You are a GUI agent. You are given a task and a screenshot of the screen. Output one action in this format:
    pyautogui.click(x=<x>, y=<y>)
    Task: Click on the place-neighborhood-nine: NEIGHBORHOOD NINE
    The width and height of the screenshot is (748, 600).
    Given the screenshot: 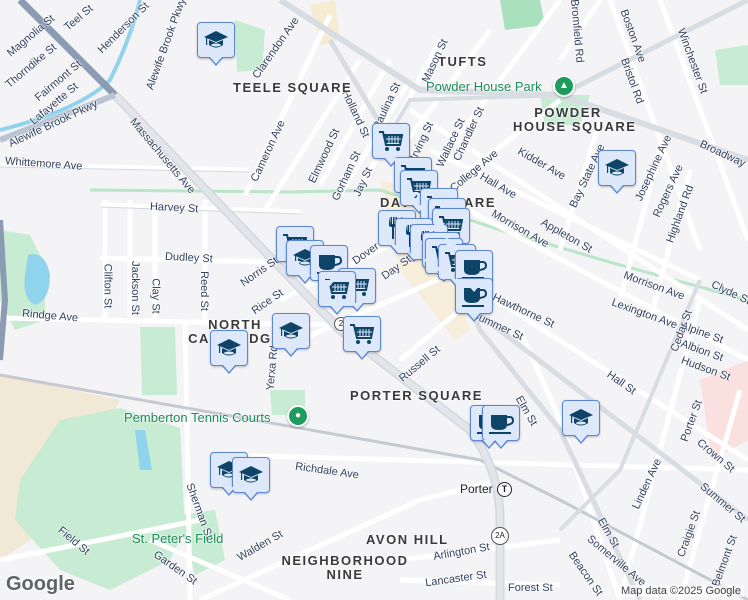 What is the action you would take?
    pyautogui.click(x=345, y=568)
    